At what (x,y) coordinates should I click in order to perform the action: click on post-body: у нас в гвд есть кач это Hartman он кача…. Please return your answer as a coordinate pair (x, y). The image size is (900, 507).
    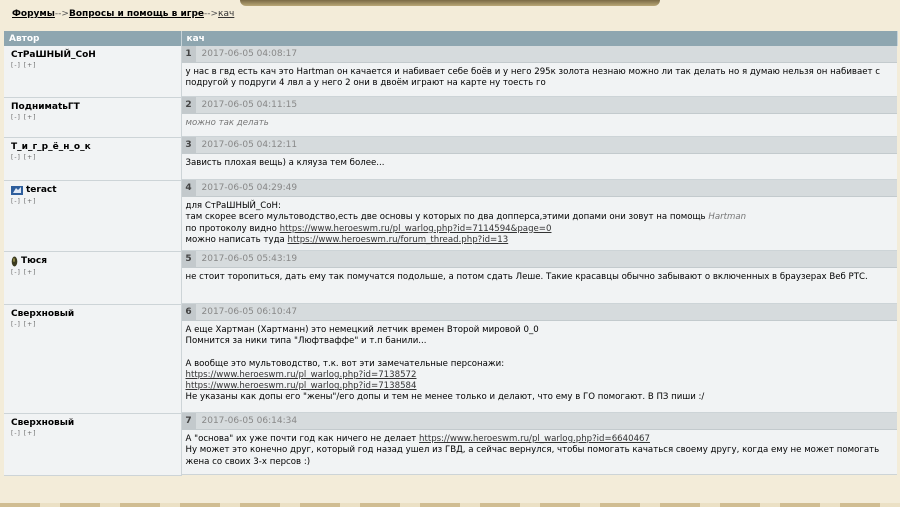
    Looking at the image, I should click on (539, 80).